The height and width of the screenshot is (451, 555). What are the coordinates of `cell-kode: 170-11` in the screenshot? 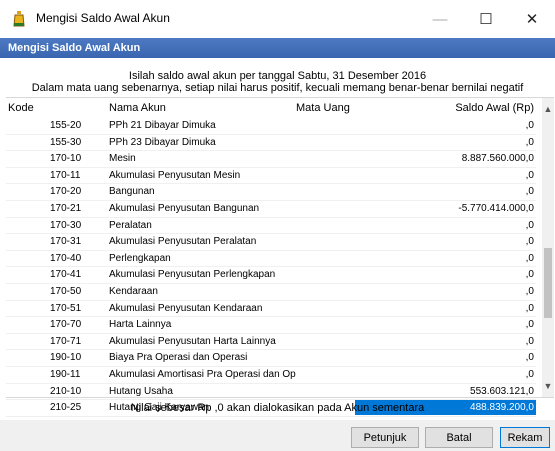 It's located at (65, 175).